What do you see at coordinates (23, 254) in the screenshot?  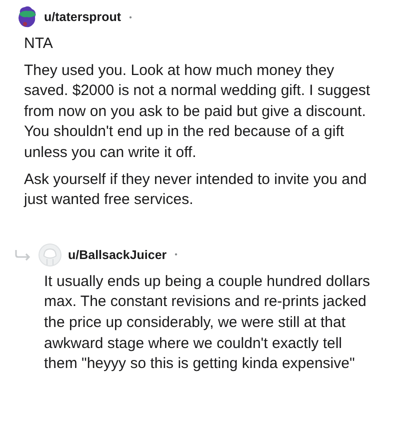 I see `reply-arrow-icon` at bounding box center [23, 254].